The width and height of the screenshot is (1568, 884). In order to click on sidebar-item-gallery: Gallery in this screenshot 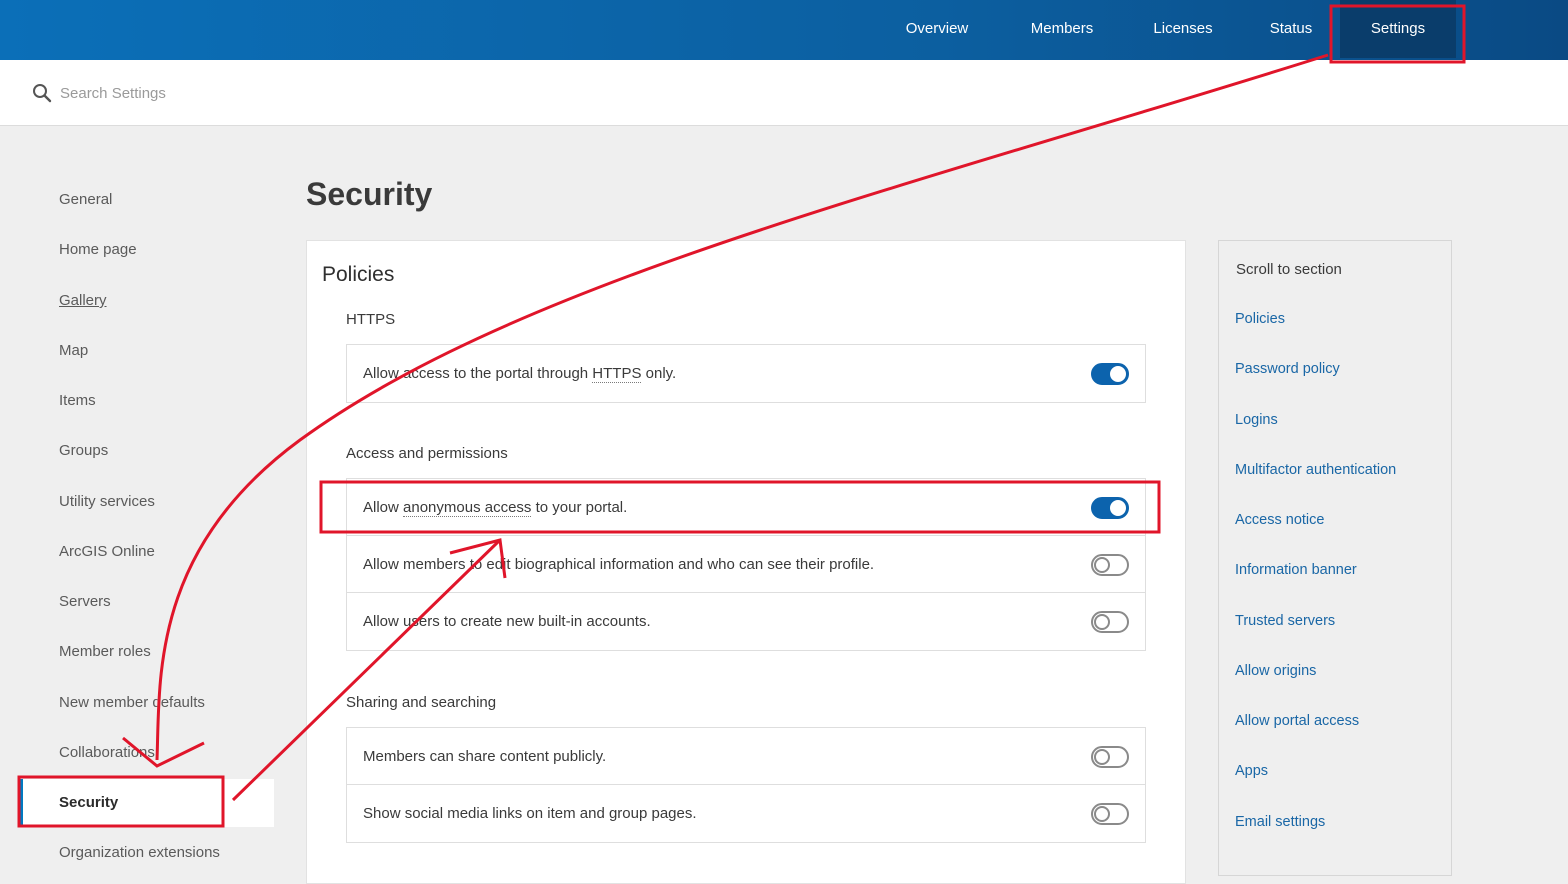, I will do `click(147, 301)`.